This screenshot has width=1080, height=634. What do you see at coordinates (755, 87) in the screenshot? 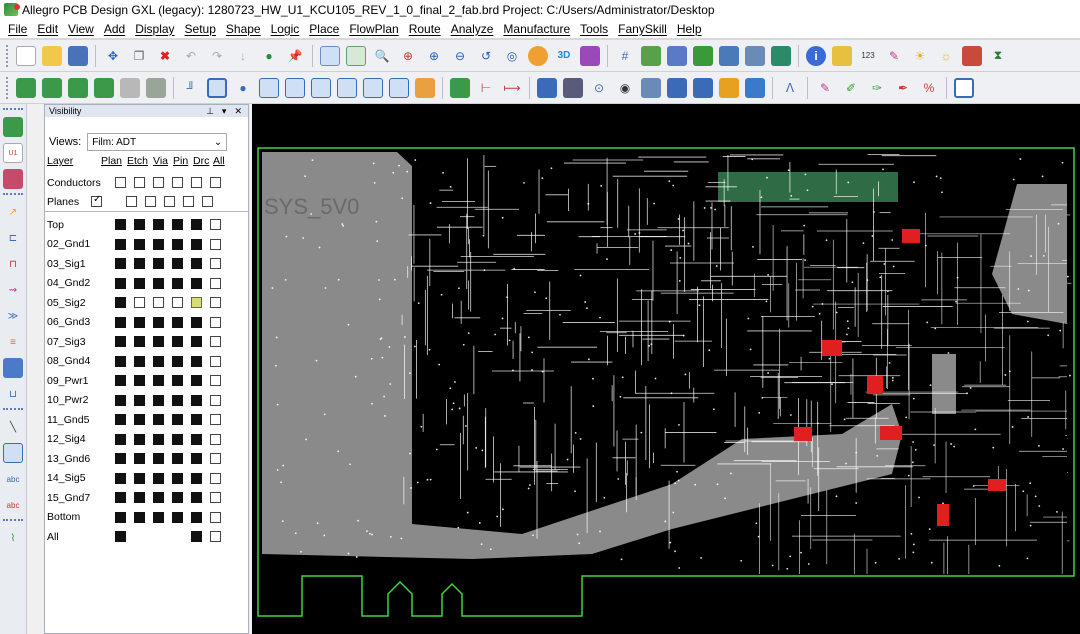
I see `autoroute-icon` at bounding box center [755, 87].